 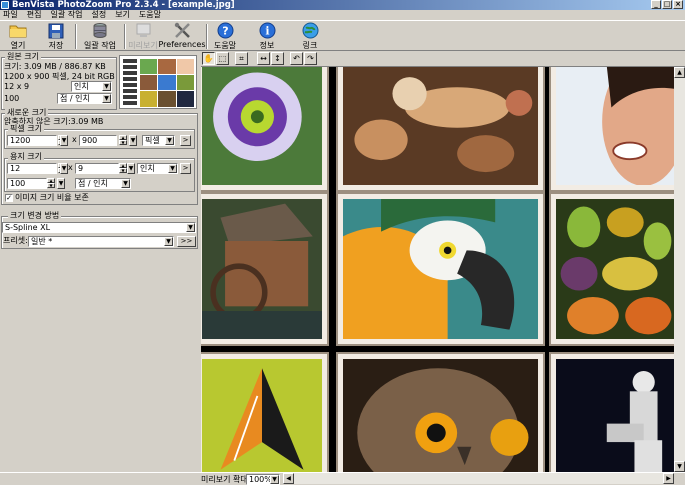 I want to click on preset-select: 일반 * ▼, so click(x=101, y=241).